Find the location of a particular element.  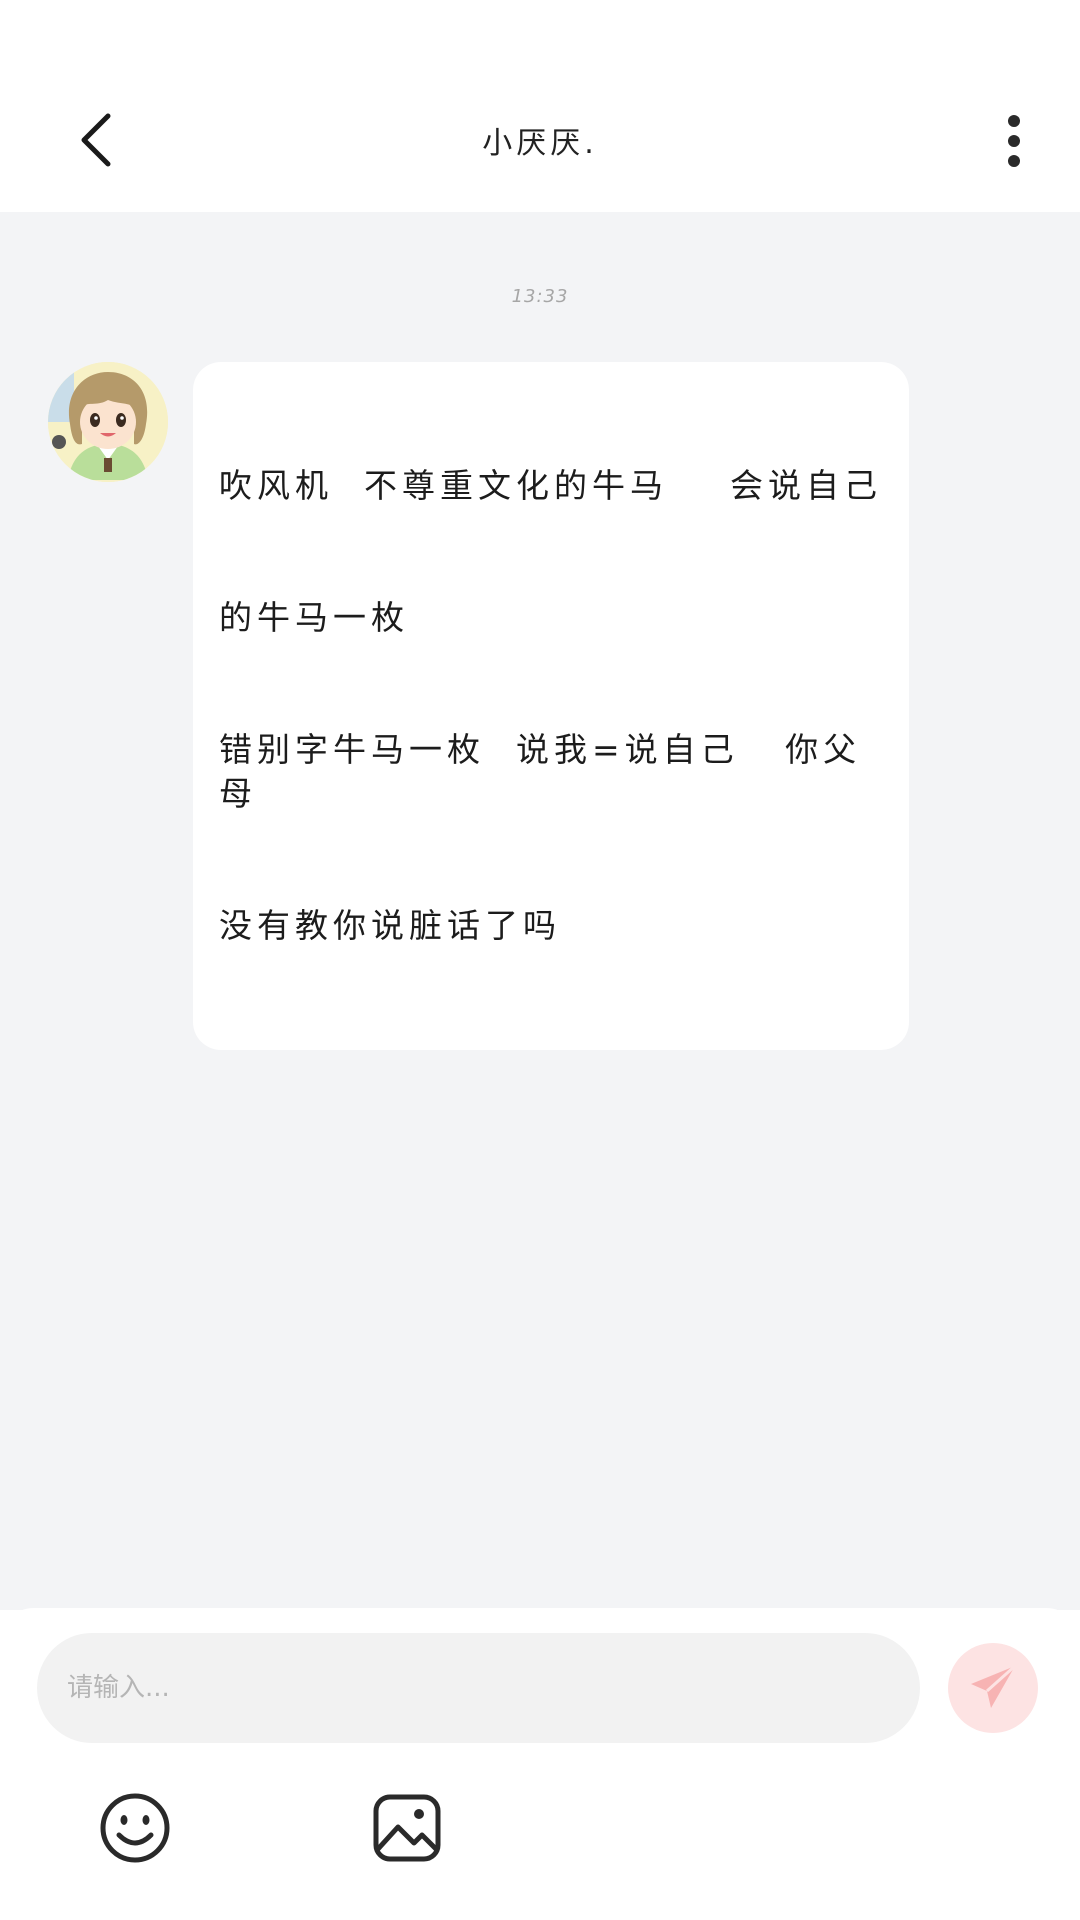

chat-header: 小厌厌. is located at coordinates (540, 106).